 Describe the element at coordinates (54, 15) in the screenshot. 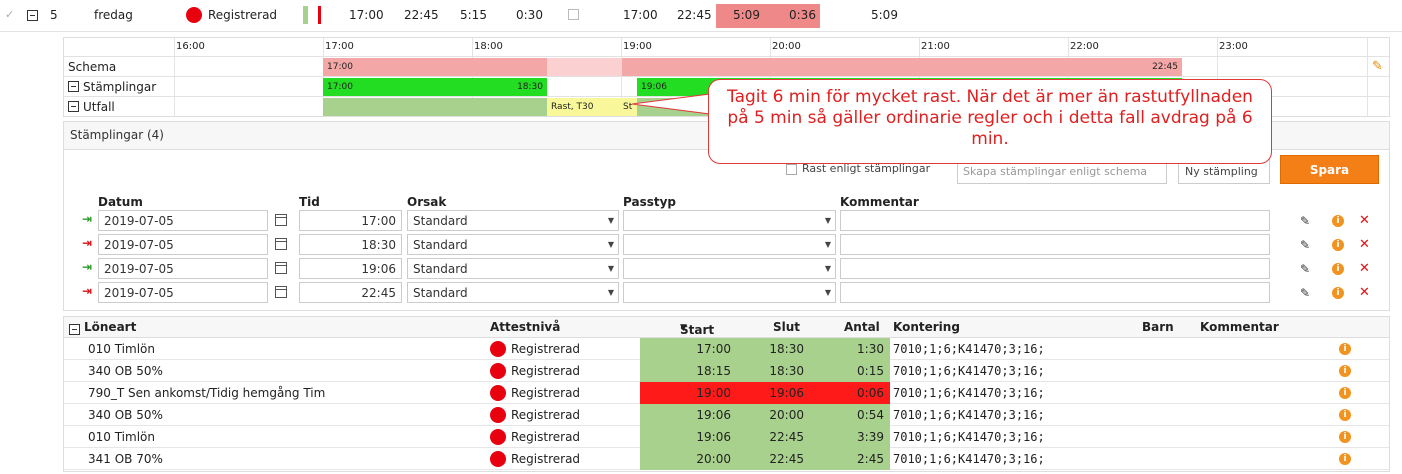

I see `day-number: 5` at that location.